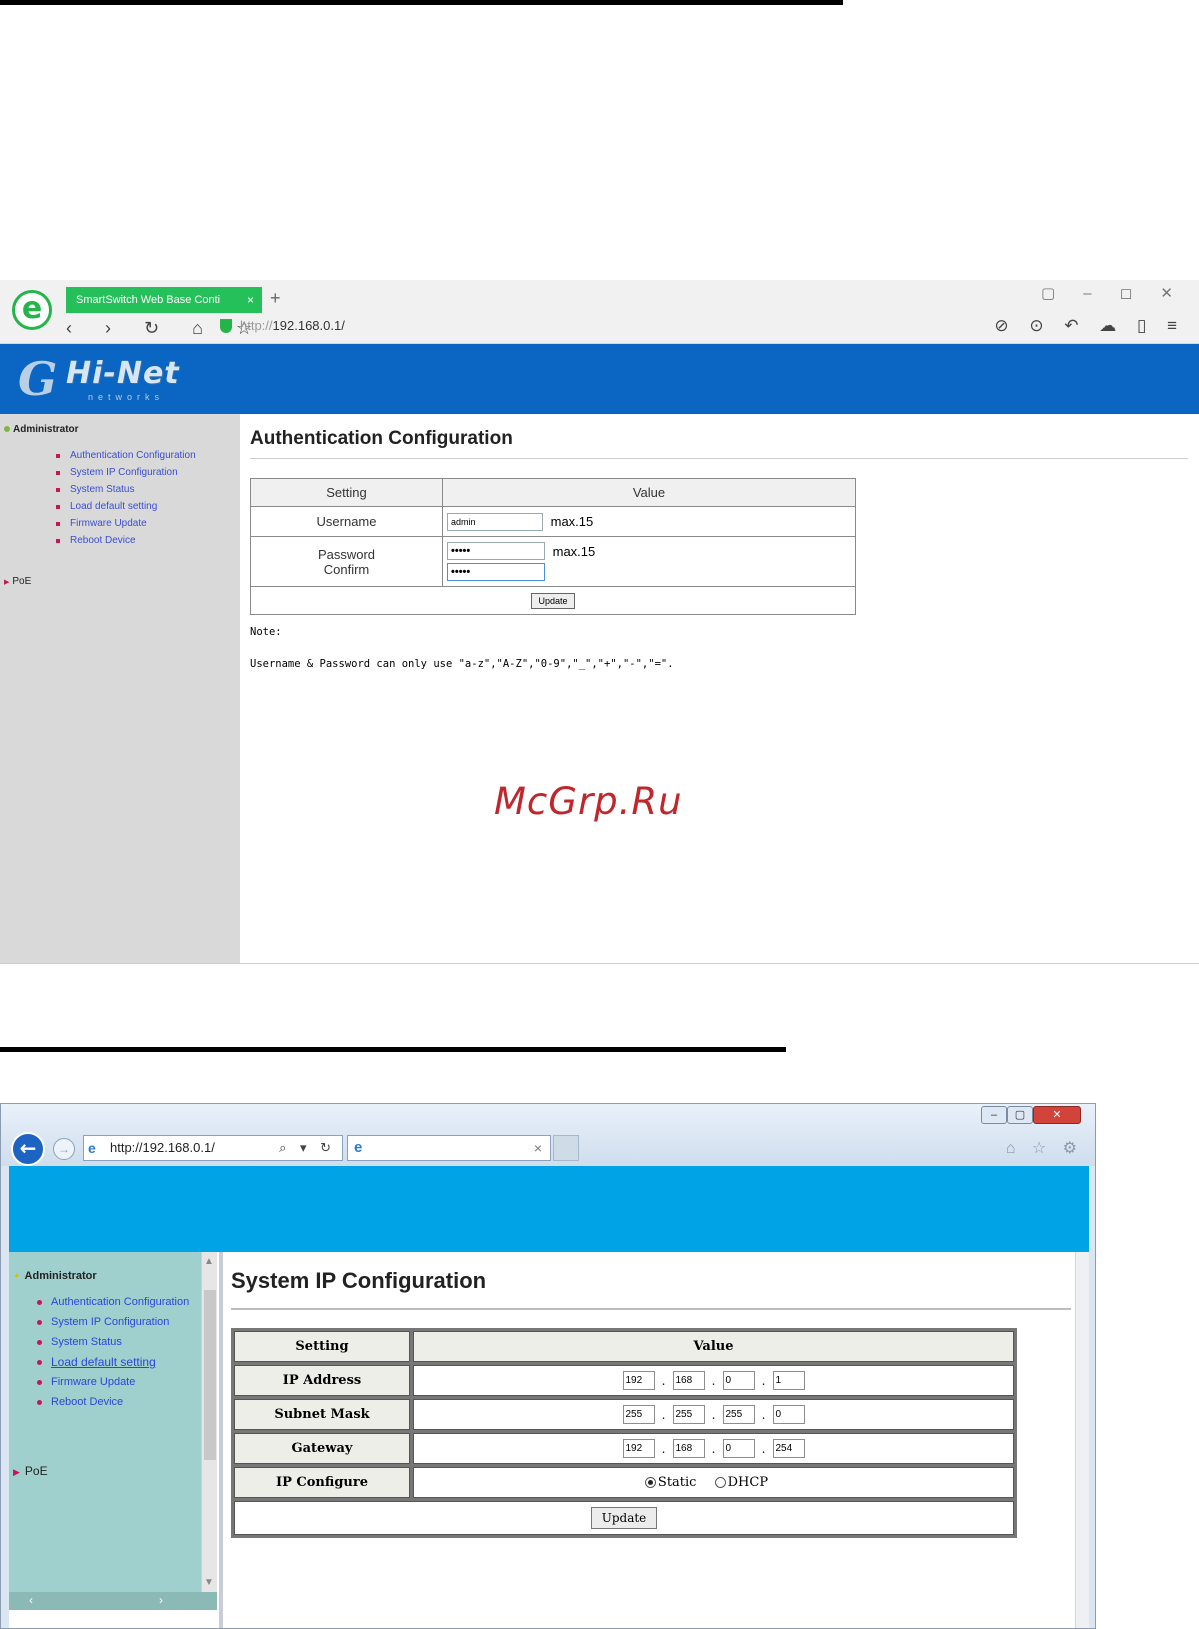  Describe the element at coordinates (322, 1346) in the screenshot. I see `header-setting: Setting` at that location.